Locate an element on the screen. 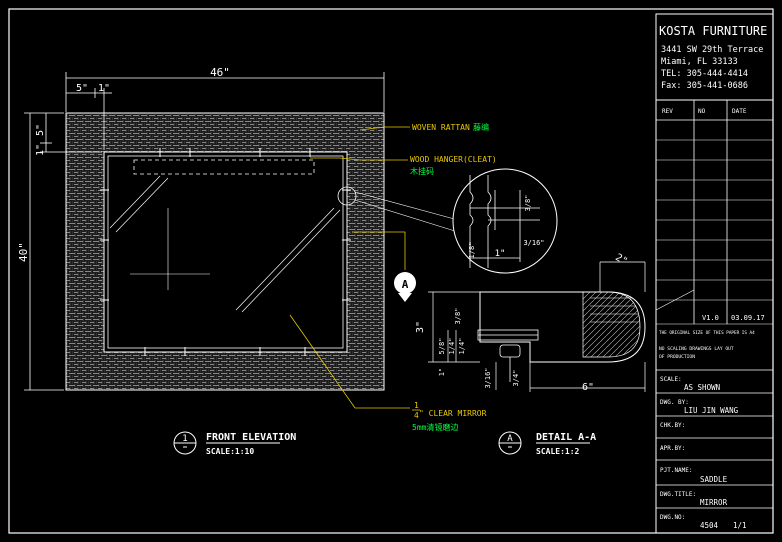 The height and width of the screenshot is (542, 782). note-production: OF PRODUCTION is located at coordinates (677, 357).